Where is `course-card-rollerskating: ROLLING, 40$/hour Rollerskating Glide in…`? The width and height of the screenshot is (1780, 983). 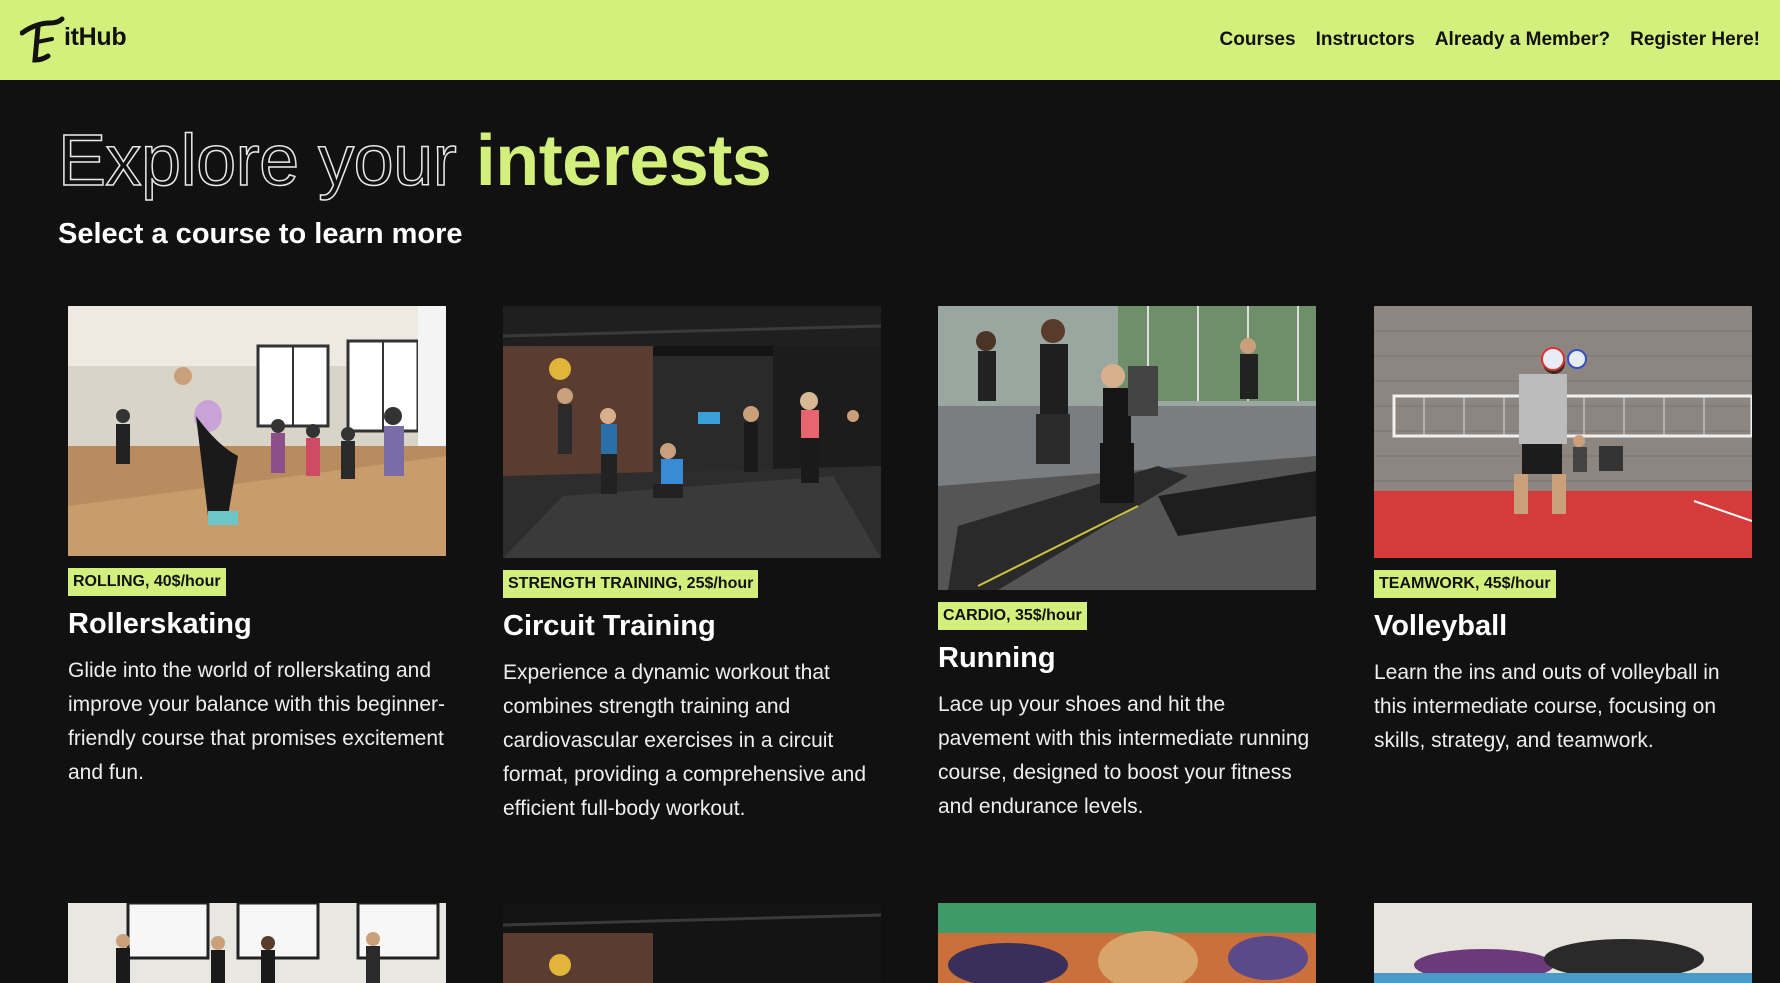 course-card-rollerskating: ROLLING, 40$/hour Rollerskating Glide in… is located at coordinates (257, 548).